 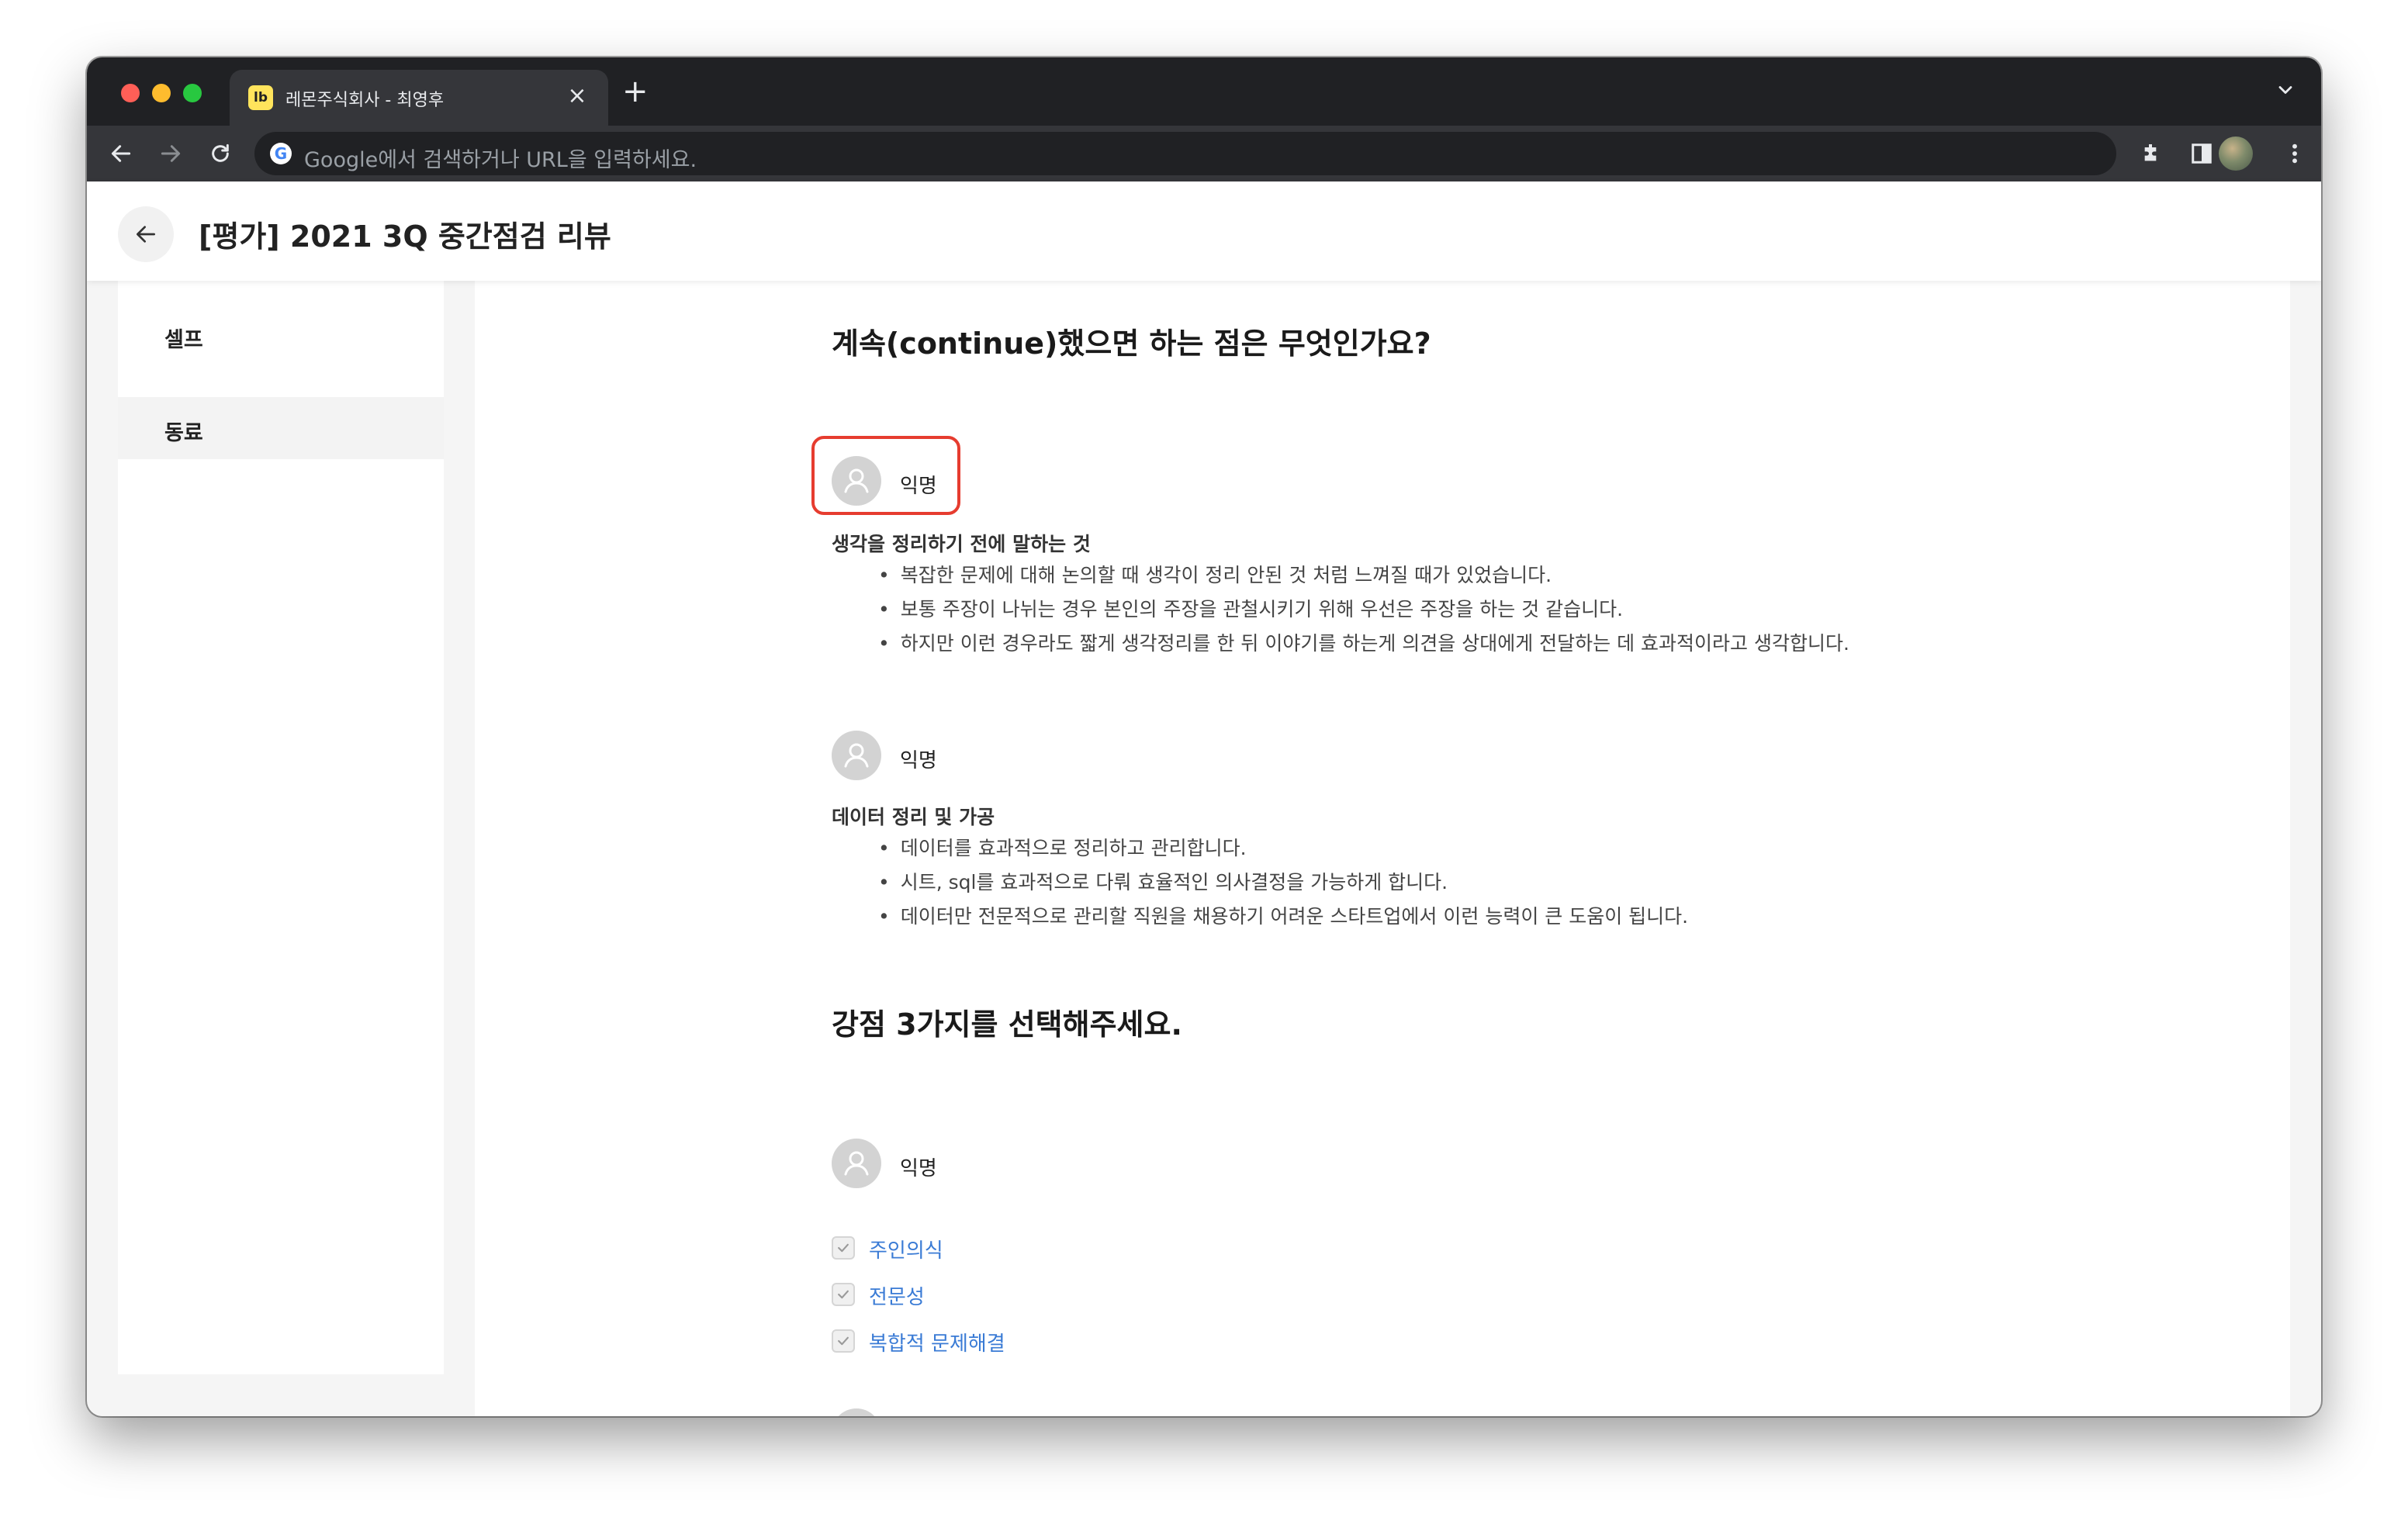 What do you see at coordinates (1204, 231) in the screenshot?
I see `app-header: [평가] 2021 3Q 중간점검 리뷰` at bounding box center [1204, 231].